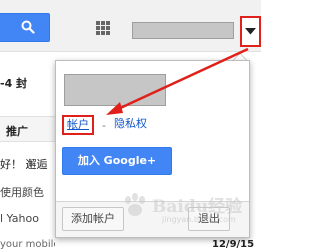 This screenshot has height=250, width=320. Describe the element at coordinates (153, 125) in the screenshot. I see `account-links: 帐户 - 隐私权` at that location.